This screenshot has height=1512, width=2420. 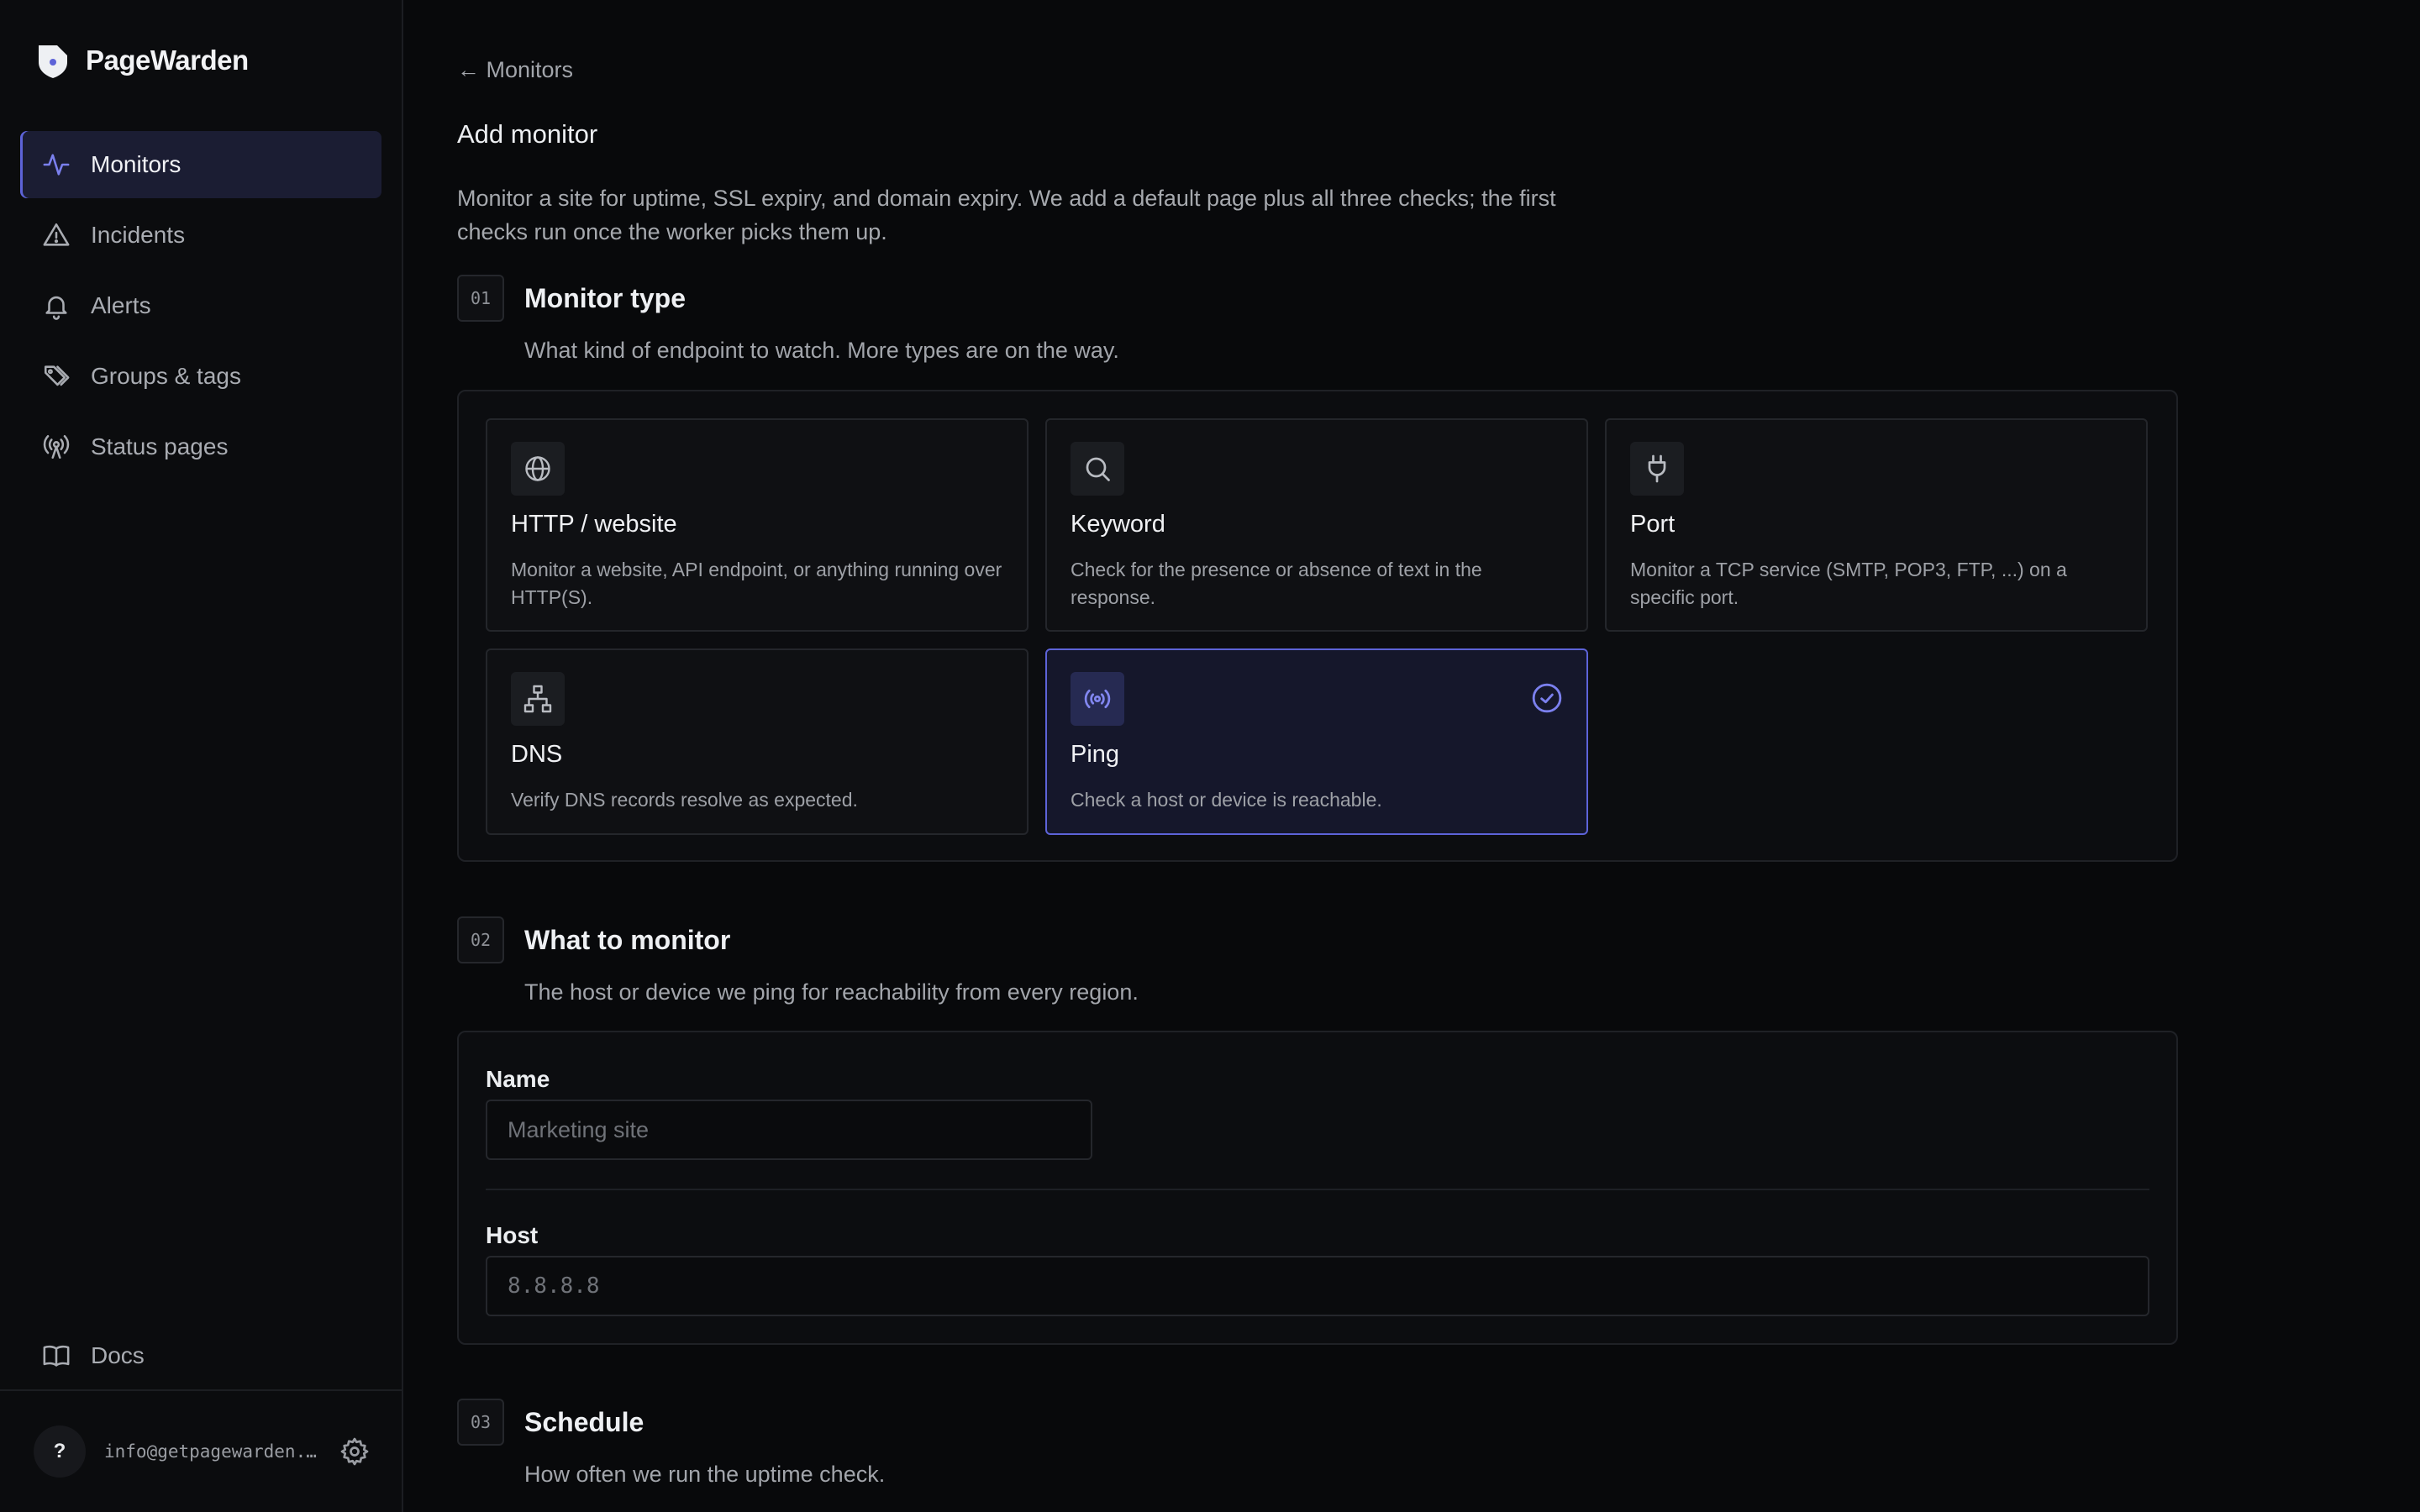 I want to click on gear-icon, so click(x=354, y=1451).